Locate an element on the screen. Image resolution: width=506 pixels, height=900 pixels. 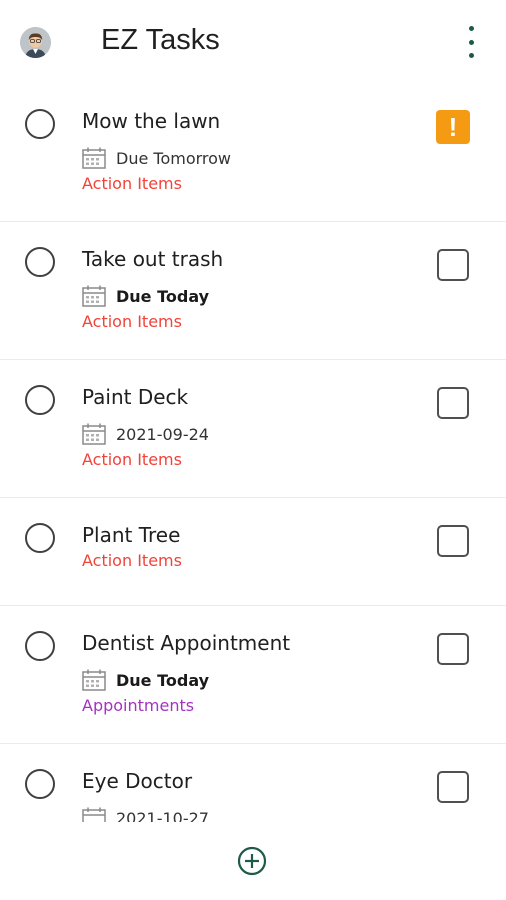
due-date: 2021-10-27 is located at coordinates (145, 814).